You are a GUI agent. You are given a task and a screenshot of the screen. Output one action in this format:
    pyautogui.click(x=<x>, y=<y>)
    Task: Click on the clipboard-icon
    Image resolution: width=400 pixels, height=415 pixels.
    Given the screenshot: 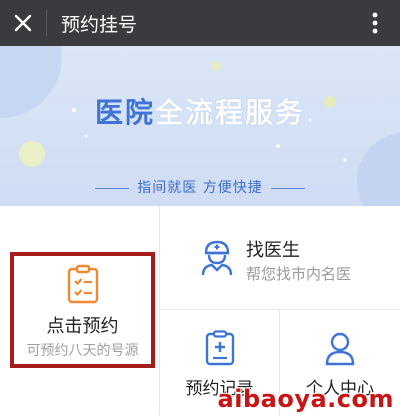 What is the action you would take?
    pyautogui.click(x=83, y=284)
    